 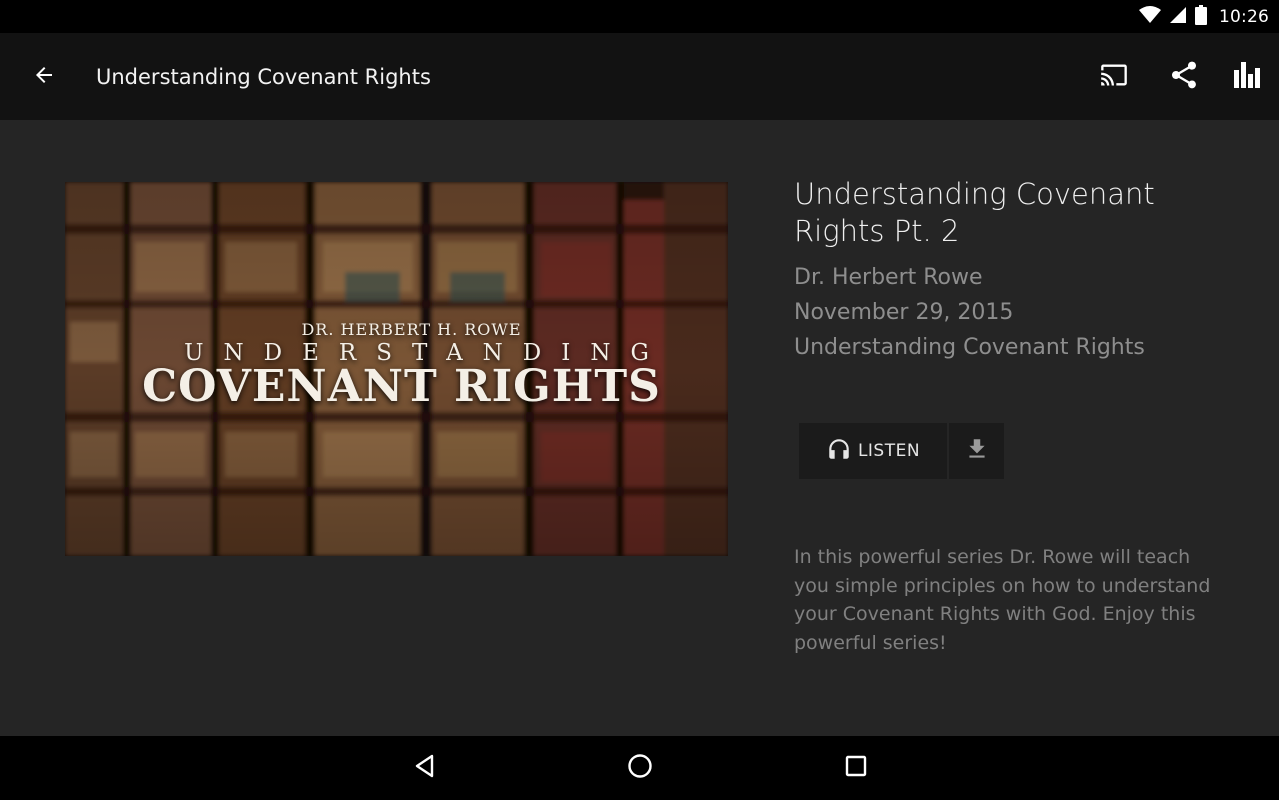 What do you see at coordinates (639, 76) in the screenshot?
I see `app-bar: Understanding Covenant Rights` at bounding box center [639, 76].